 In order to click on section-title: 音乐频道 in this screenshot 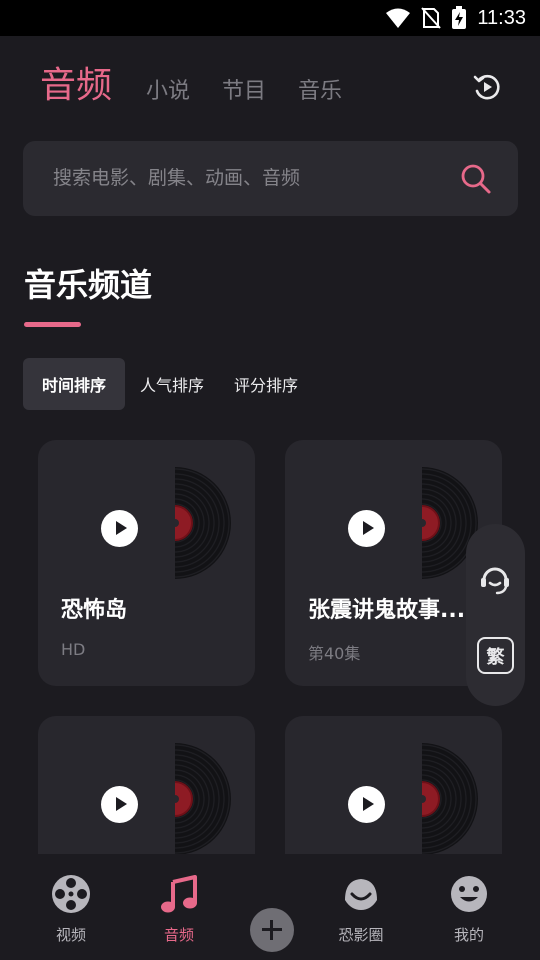, I will do `click(88, 285)`.